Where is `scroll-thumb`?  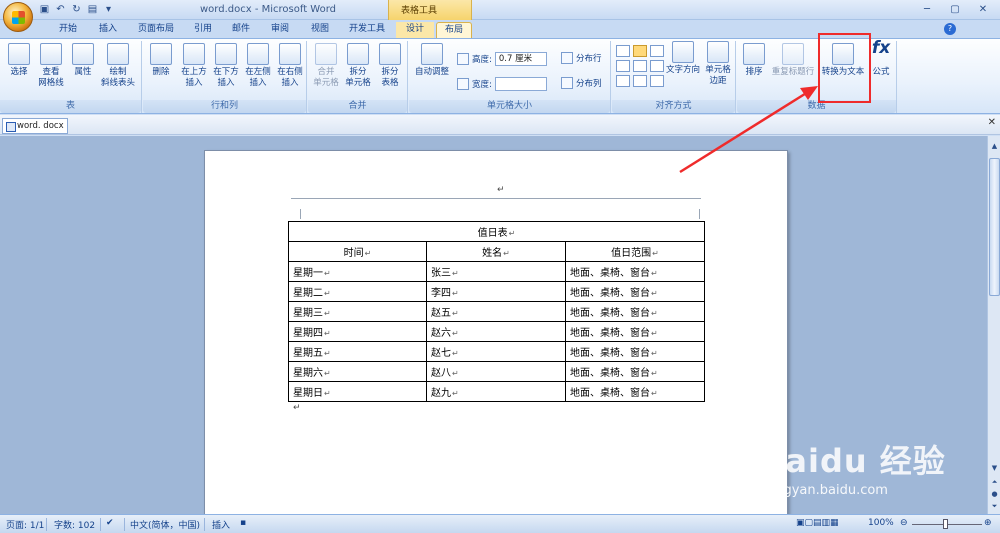
scroll-thumb is located at coordinates (994, 227).